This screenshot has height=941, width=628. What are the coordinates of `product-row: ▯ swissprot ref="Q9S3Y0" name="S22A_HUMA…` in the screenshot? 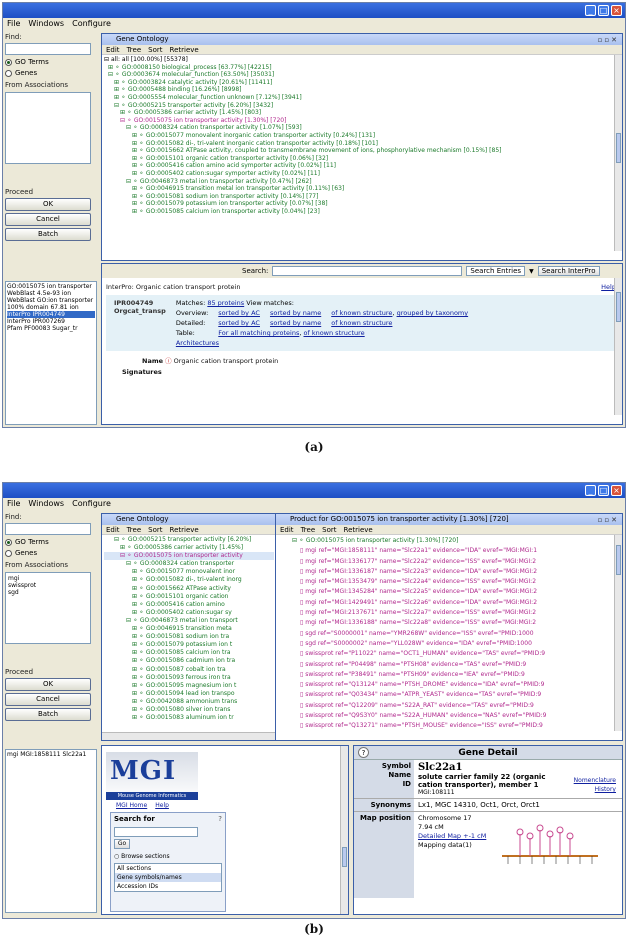 It's located at (449, 716).